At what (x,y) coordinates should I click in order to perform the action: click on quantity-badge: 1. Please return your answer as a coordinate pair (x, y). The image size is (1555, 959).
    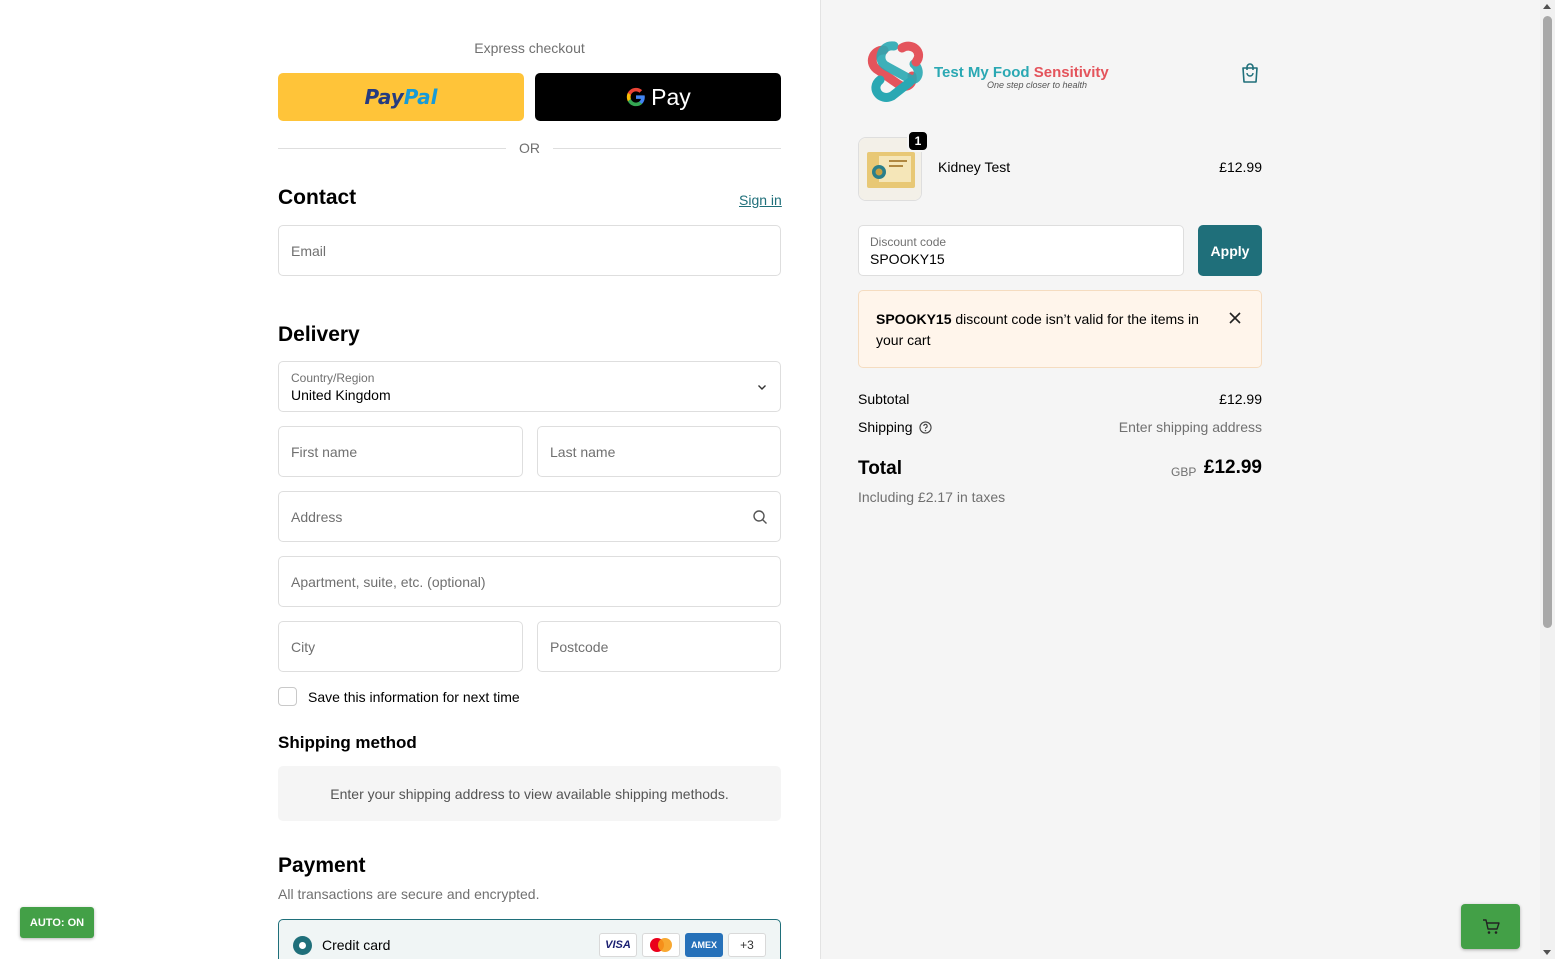
    Looking at the image, I should click on (918, 141).